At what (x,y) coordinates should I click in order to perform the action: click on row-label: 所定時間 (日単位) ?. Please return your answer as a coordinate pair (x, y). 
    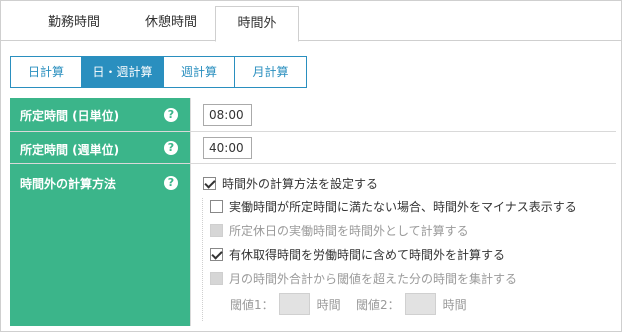
    Looking at the image, I should click on (100, 114).